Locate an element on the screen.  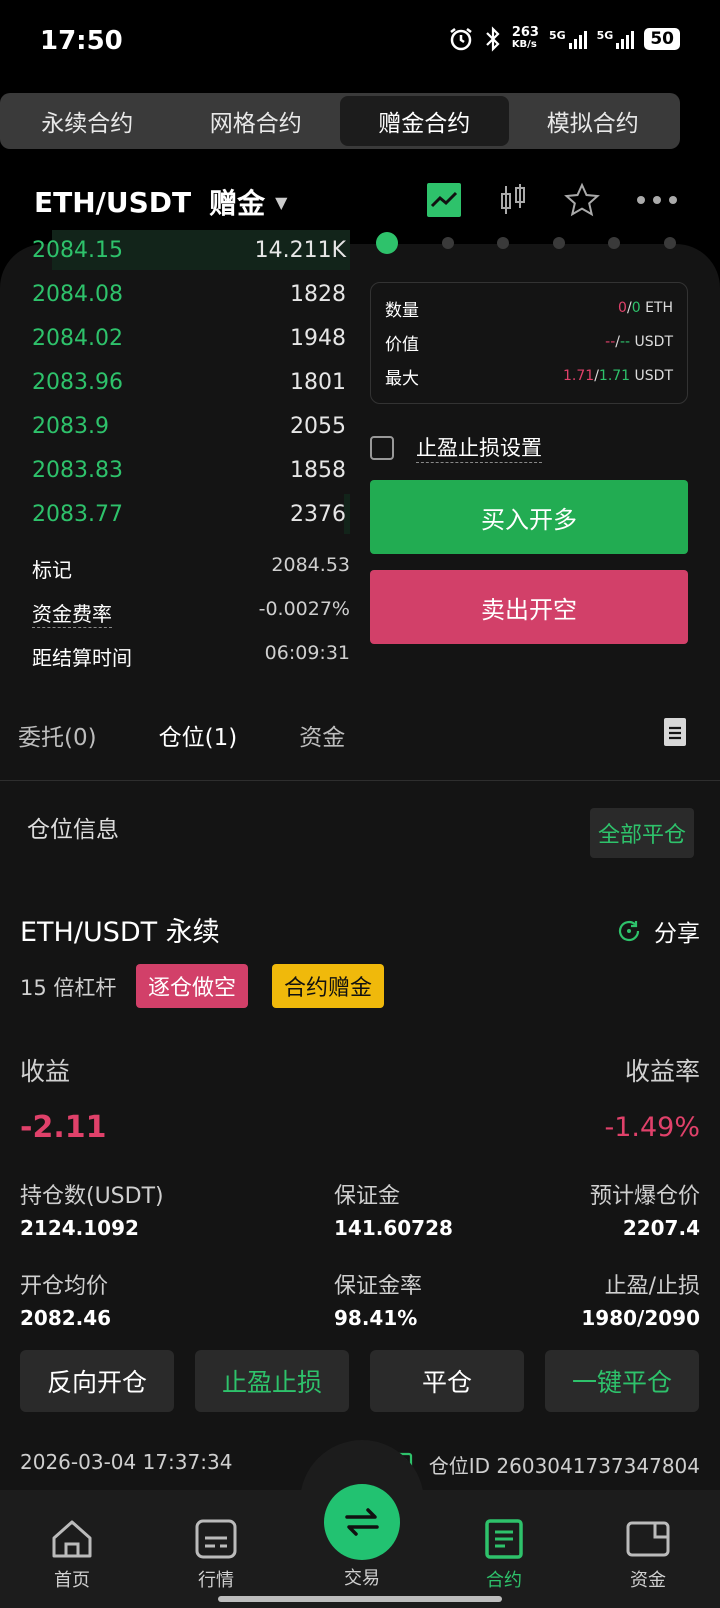
battery-indicator: 50 is located at coordinates (662, 39).